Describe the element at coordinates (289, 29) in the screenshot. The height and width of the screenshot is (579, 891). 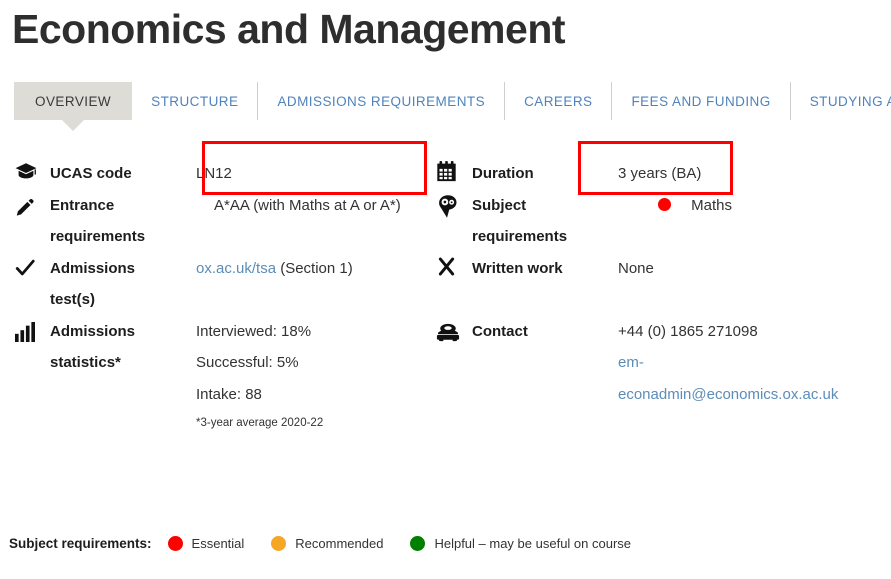
I see `page-title: Economics and Management` at that location.